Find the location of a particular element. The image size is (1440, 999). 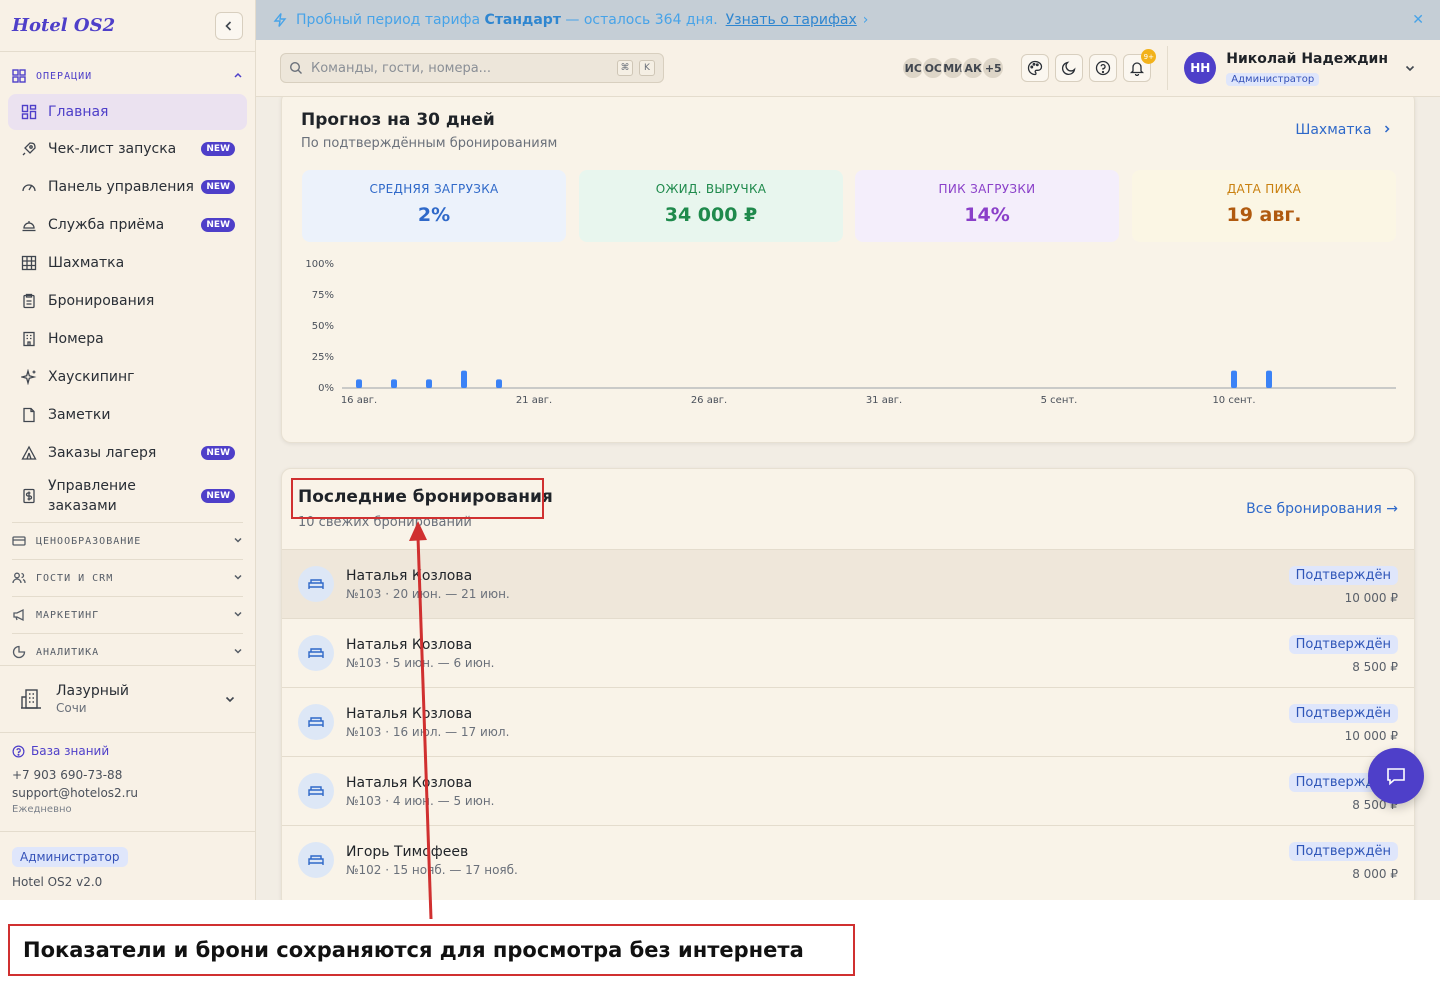

pricing-link: Узнать о тарифах is located at coordinates (791, 20).